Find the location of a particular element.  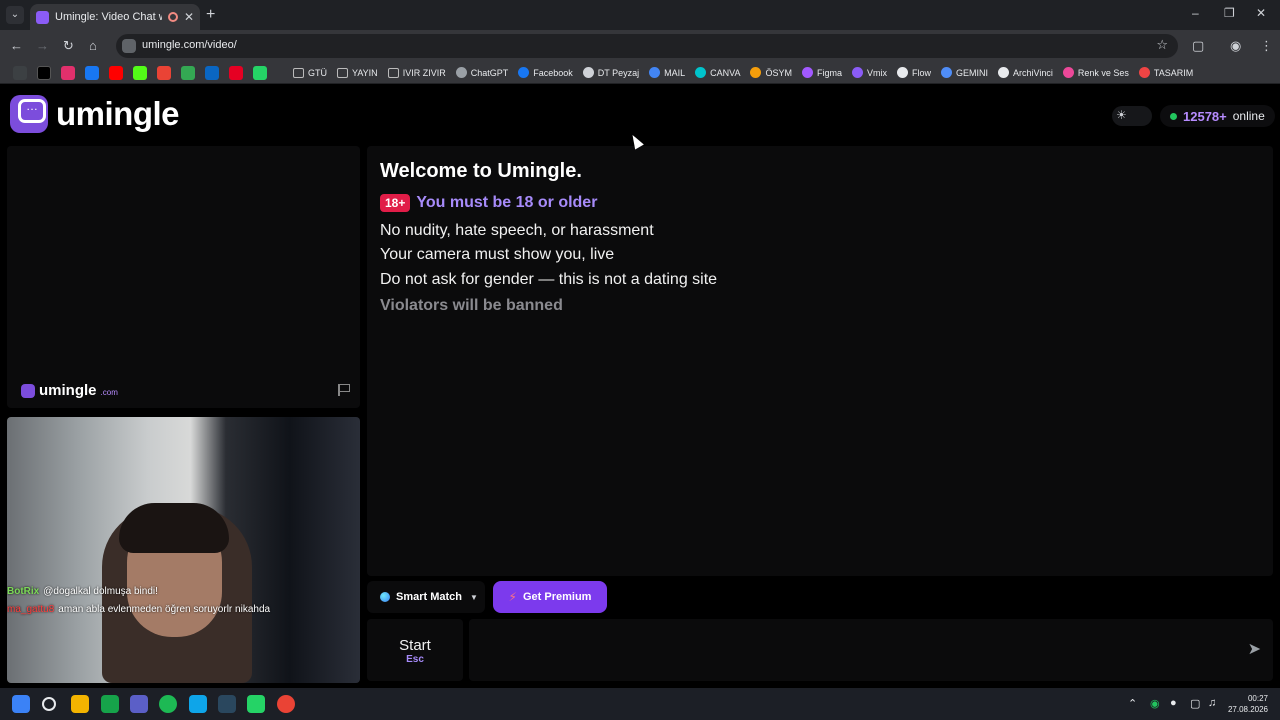

address-bar: umingle.com/video/ ☆ is located at coordinates (647, 46).